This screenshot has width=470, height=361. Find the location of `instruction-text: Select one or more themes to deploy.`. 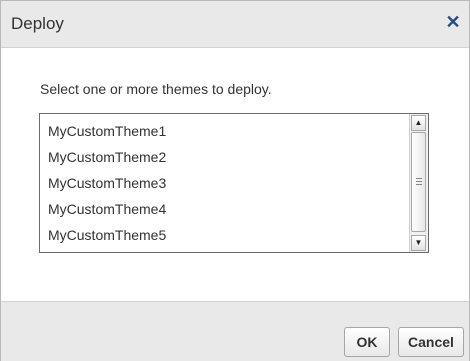

instruction-text: Select one or more themes to deploy. is located at coordinates (156, 89).